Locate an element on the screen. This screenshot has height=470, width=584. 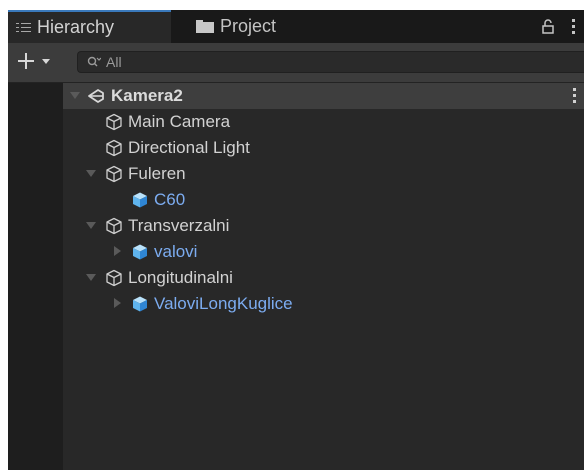
item-label: C60 is located at coordinates (170, 199).